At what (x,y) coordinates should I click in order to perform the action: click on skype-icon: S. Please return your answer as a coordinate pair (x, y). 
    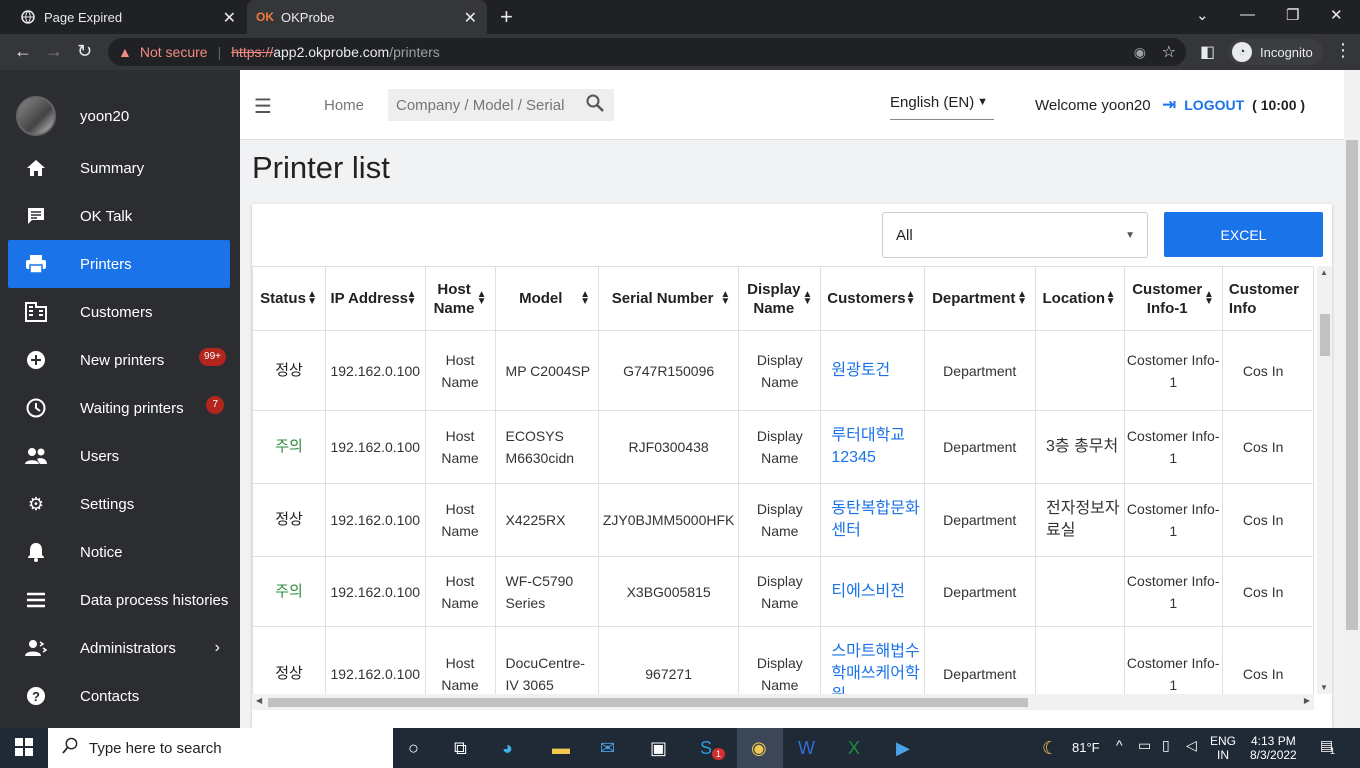
    Looking at the image, I should click on (706, 748).